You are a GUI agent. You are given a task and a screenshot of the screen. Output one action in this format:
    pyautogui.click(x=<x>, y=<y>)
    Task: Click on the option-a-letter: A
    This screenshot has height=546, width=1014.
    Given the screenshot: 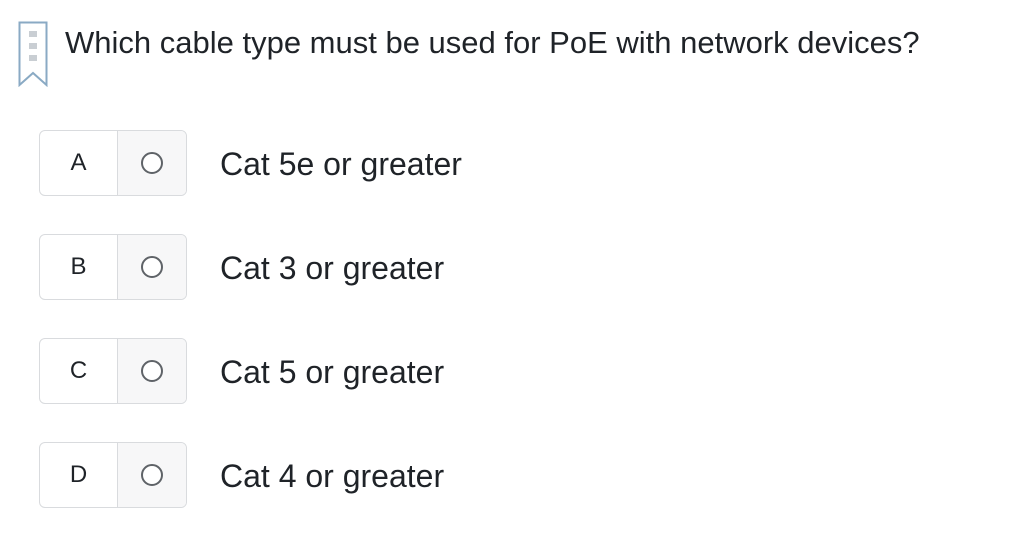 What is the action you would take?
    pyautogui.click(x=79, y=163)
    